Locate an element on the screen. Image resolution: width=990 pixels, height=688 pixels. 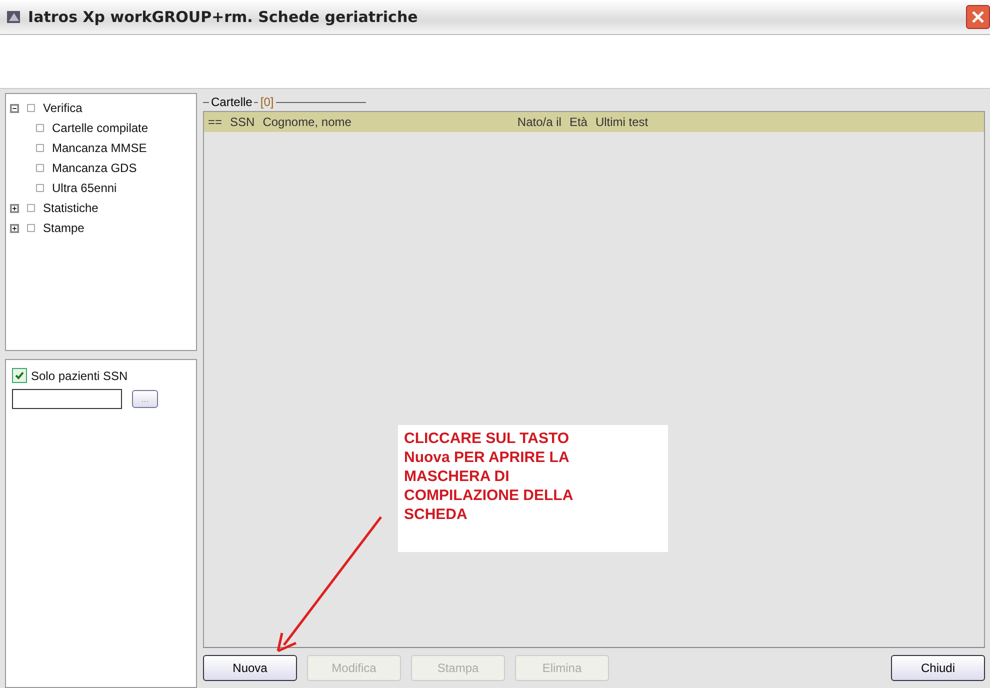
close-button: Chiudi is located at coordinates (938, 668).